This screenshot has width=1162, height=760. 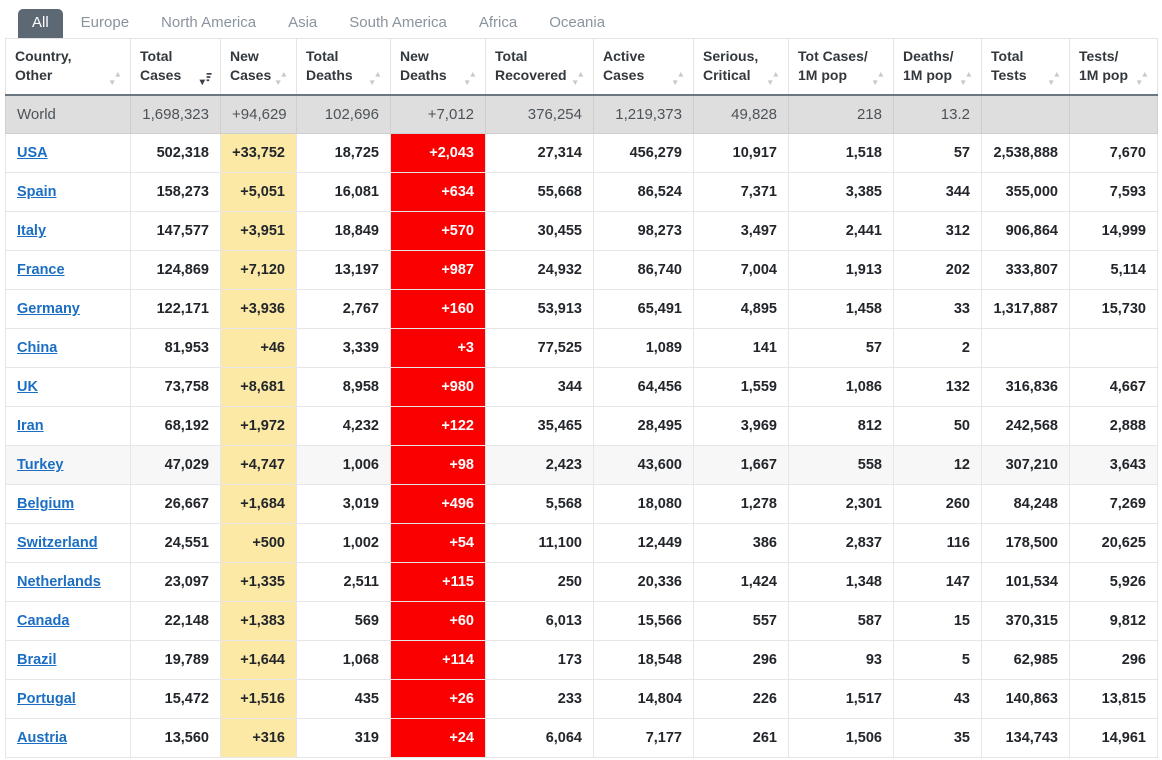 What do you see at coordinates (105, 24) in the screenshot?
I see `continent-tab-europe: Europe` at bounding box center [105, 24].